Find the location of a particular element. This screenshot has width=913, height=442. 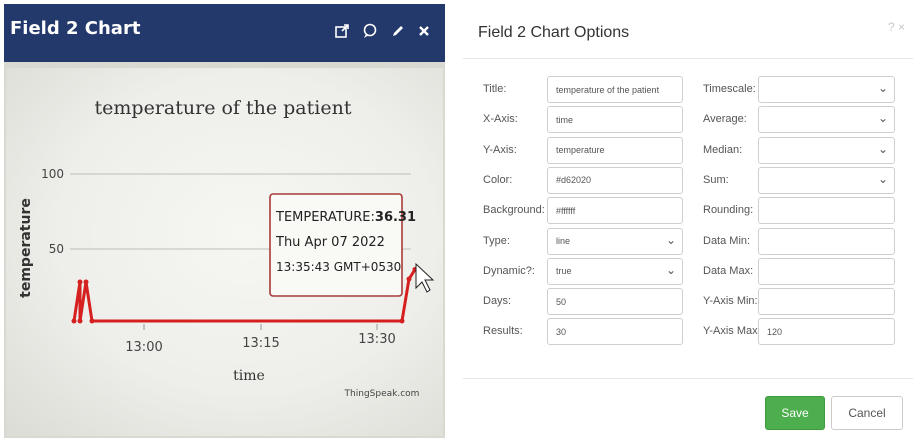

right-field-label: Rounding: is located at coordinates (728, 210).